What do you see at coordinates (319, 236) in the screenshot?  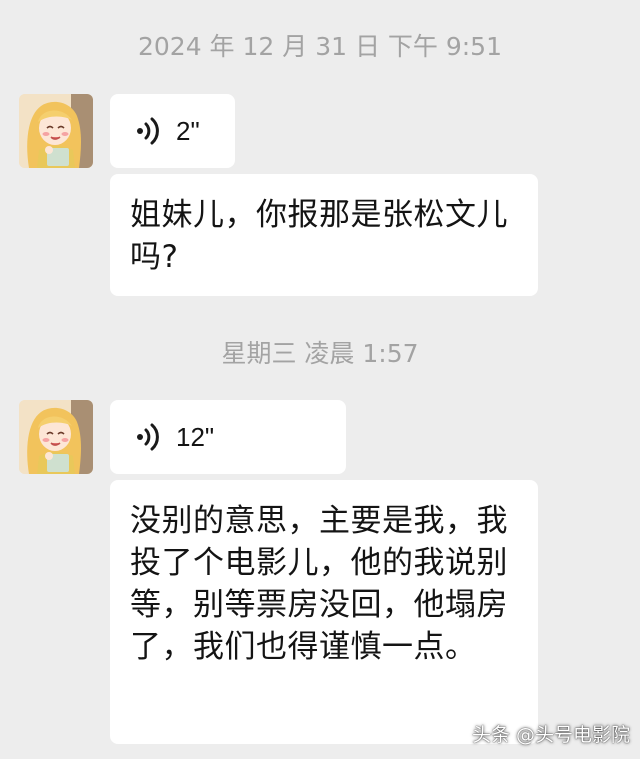 I see `message-text: 姐妹儿，你报那是张松文儿吗?` at bounding box center [319, 236].